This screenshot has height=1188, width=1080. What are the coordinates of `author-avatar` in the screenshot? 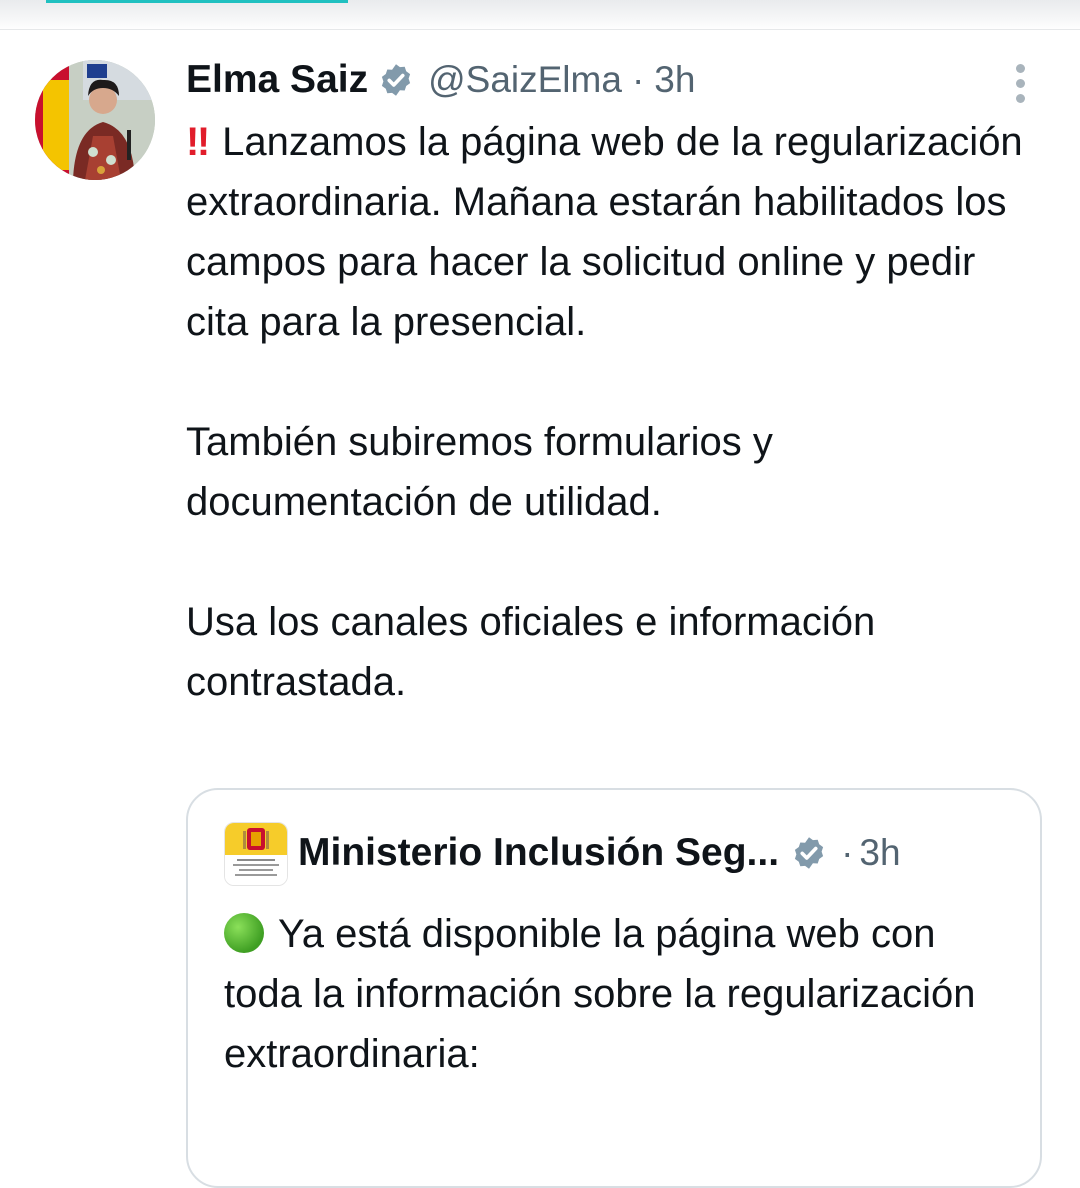 It's located at (95, 120).